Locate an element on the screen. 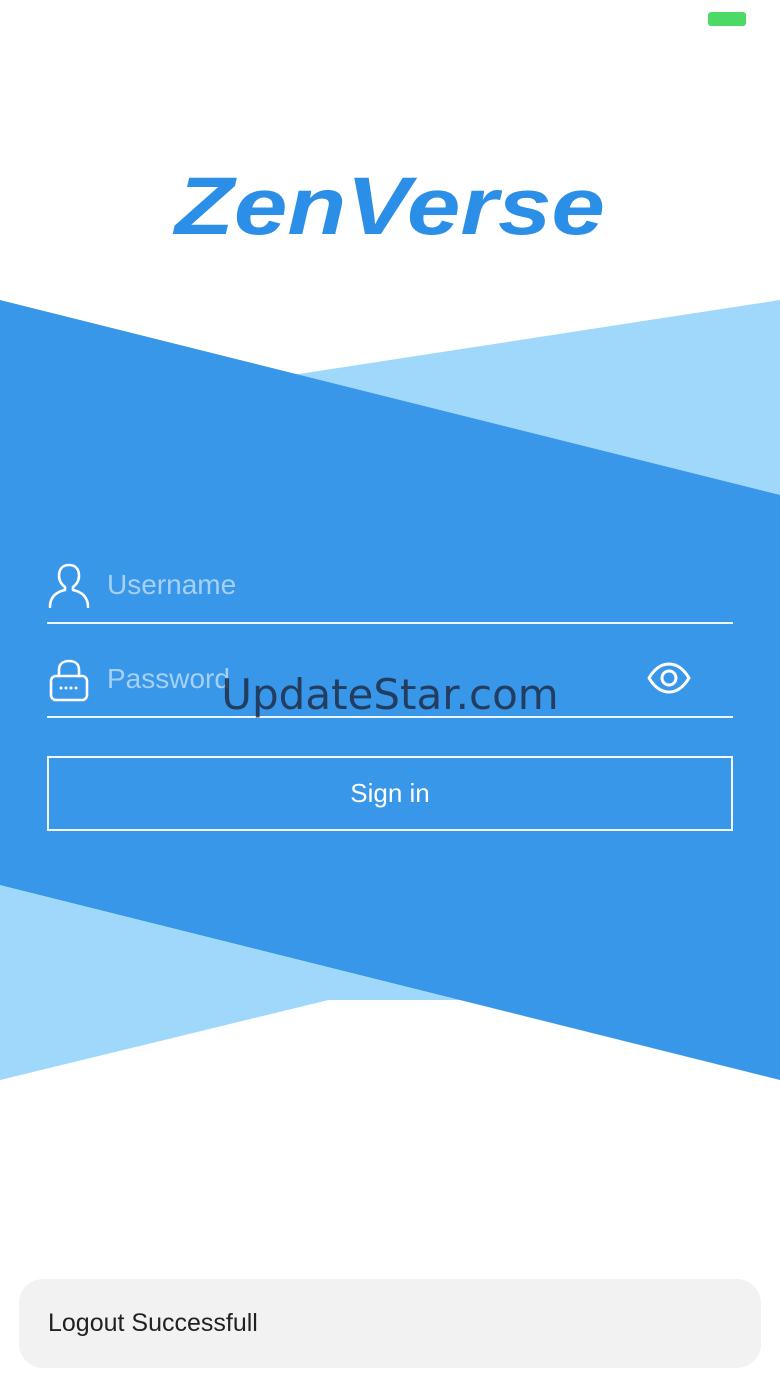 Image resolution: width=780 pixels, height=1387 pixels. logo-text: ZenVerse is located at coordinates (389, 205).